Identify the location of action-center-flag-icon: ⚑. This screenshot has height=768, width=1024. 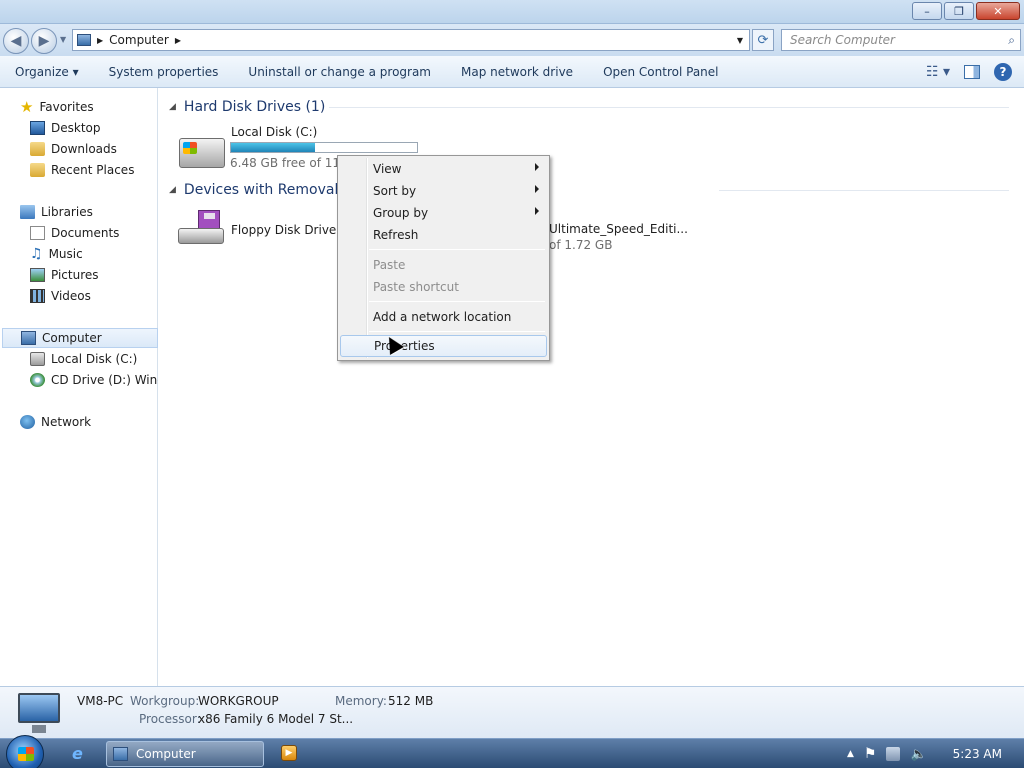
(870, 754).